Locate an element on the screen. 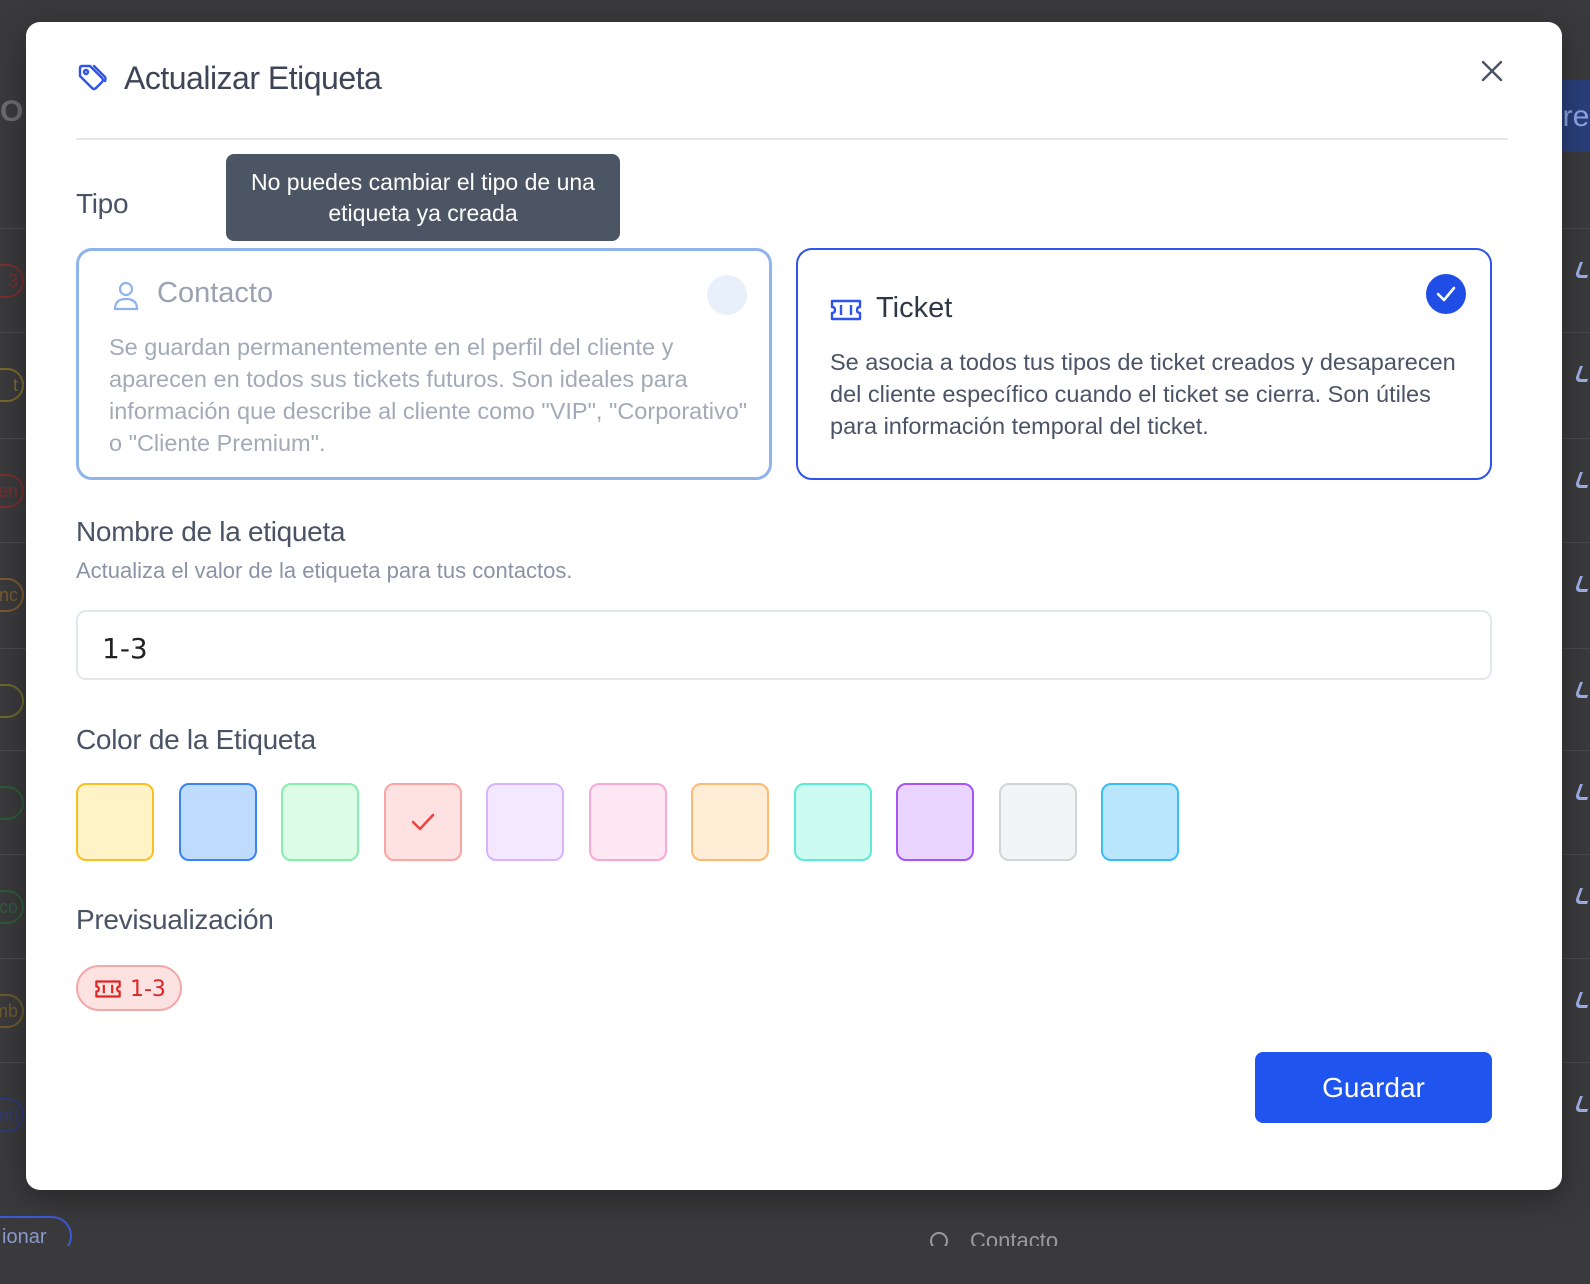 This screenshot has width=1590, height=1284. selected-check-icon is located at coordinates (1446, 294).